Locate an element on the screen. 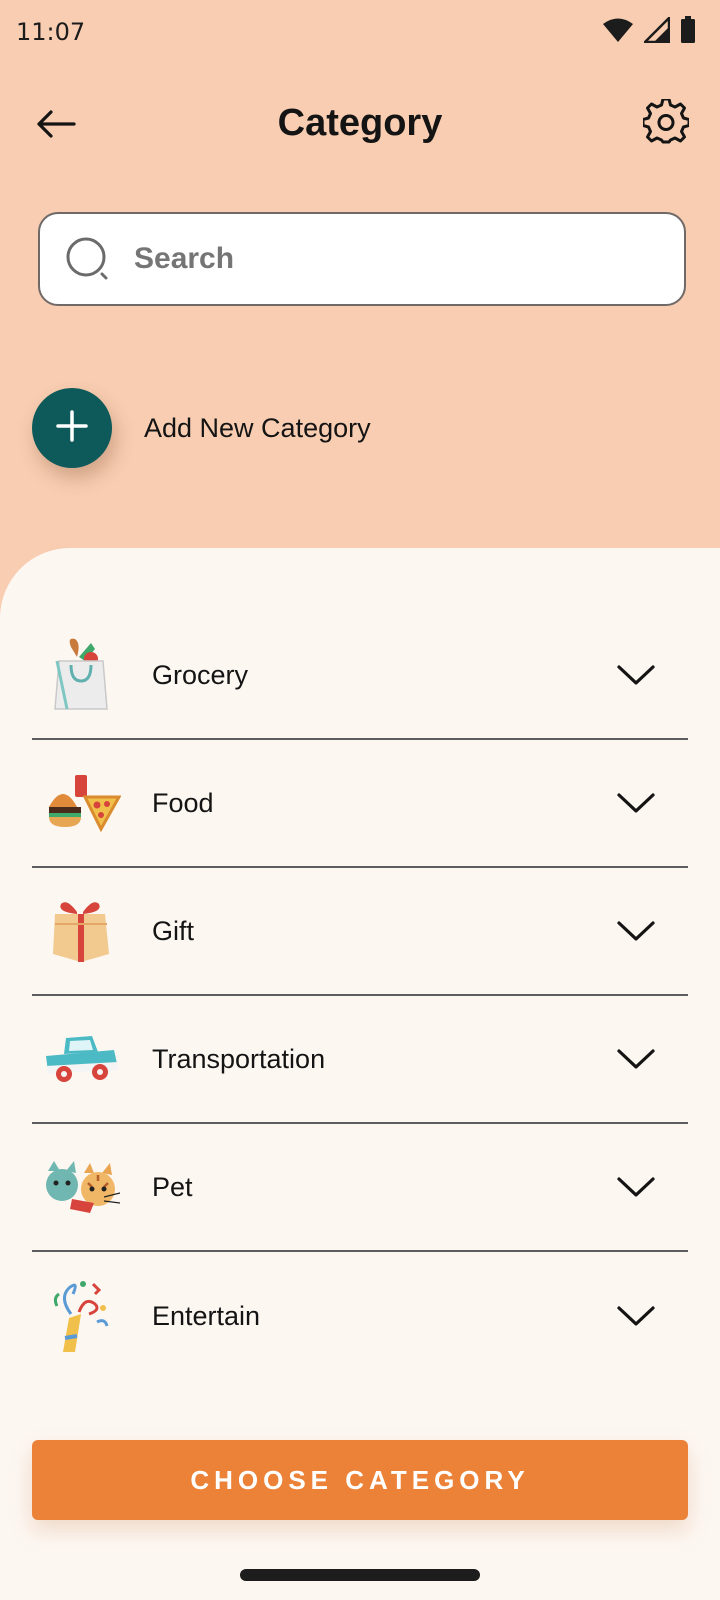 The image size is (720, 1600). category-item-food: Food is located at coordinates (360, 804).